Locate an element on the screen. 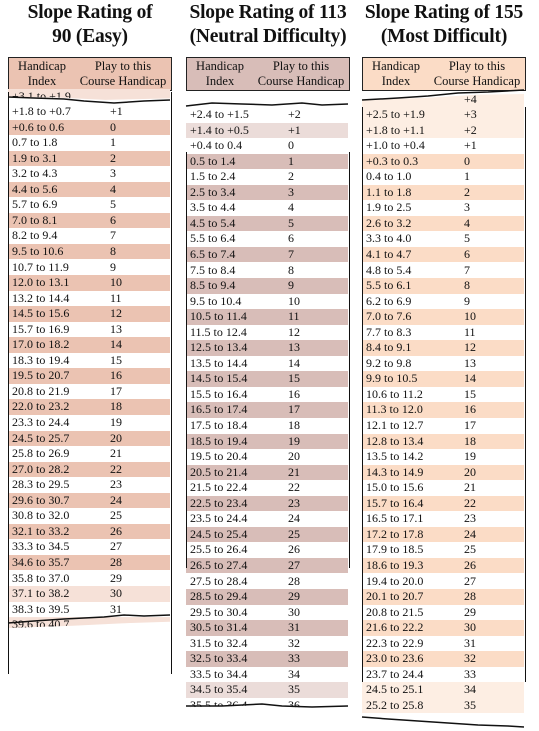  table-row: 35.8 to 37.0 29 is located at coordinates (89, 579).